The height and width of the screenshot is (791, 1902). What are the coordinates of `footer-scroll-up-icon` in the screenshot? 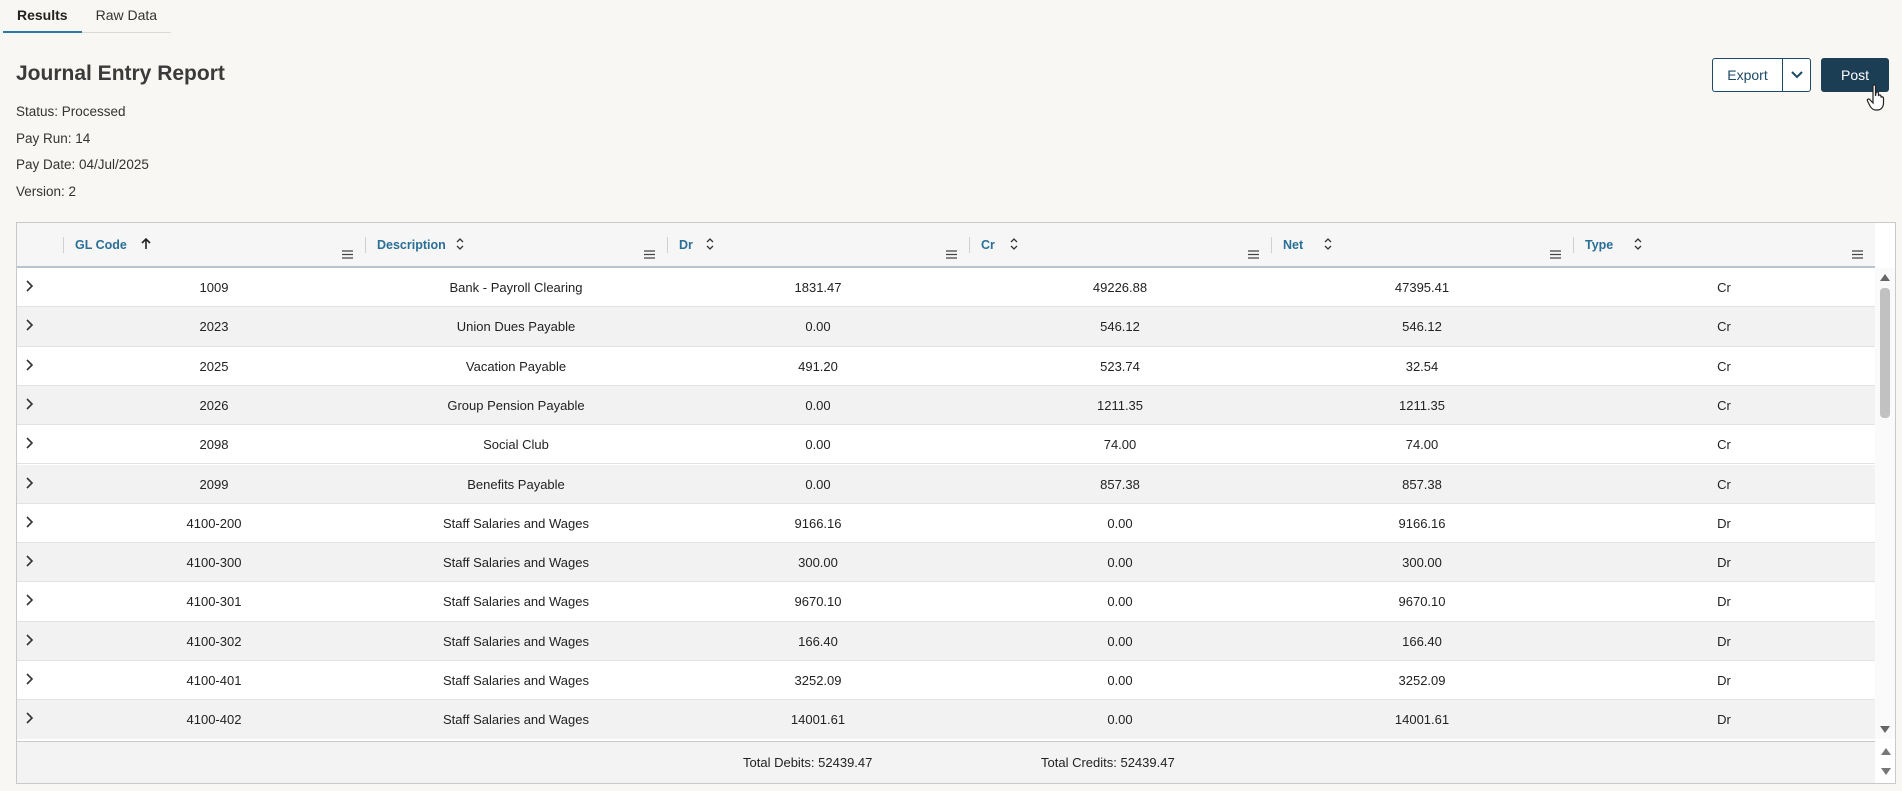 It's located at (1886, 751).